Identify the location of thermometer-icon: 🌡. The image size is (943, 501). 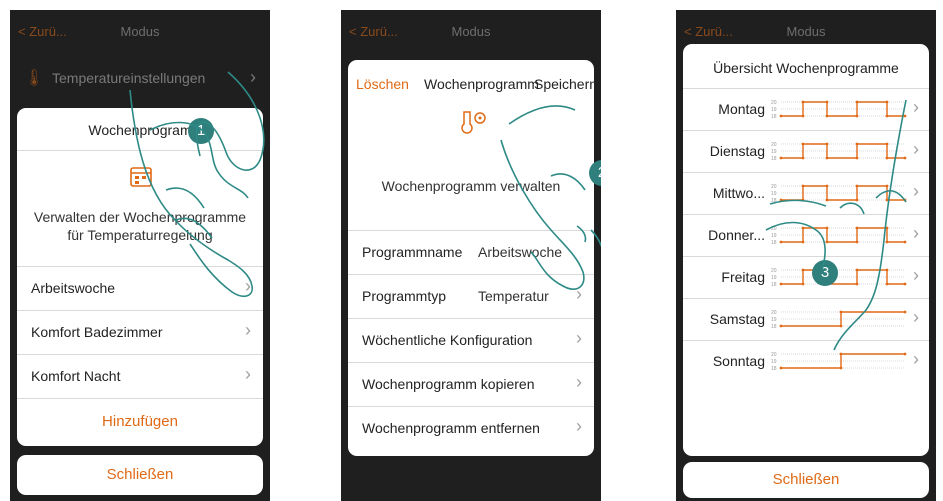
(34, 78).